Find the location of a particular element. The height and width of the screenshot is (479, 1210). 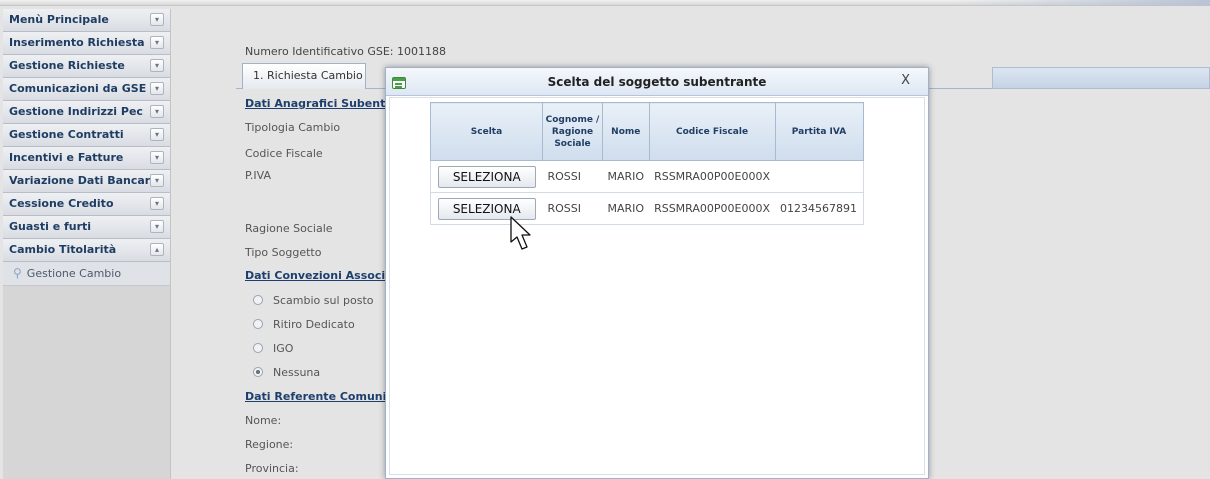

radio-scambio-sul-posto: Scambio sul posto is located at coordinates (313, 300).